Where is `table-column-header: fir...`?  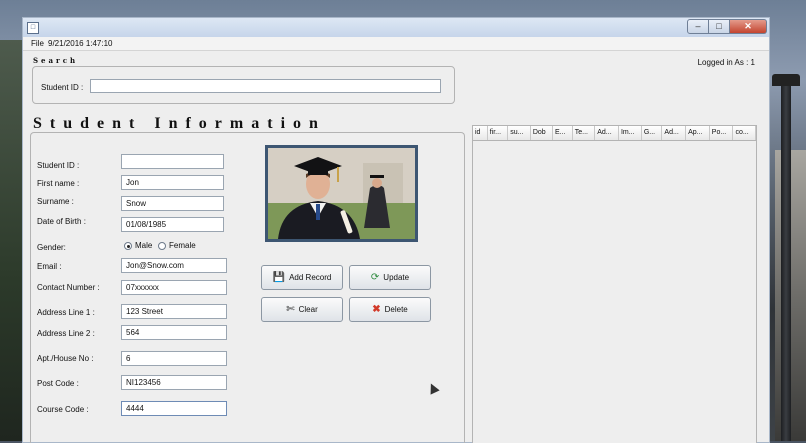 table-column-header: fir... is located at coordinates (498, 133).